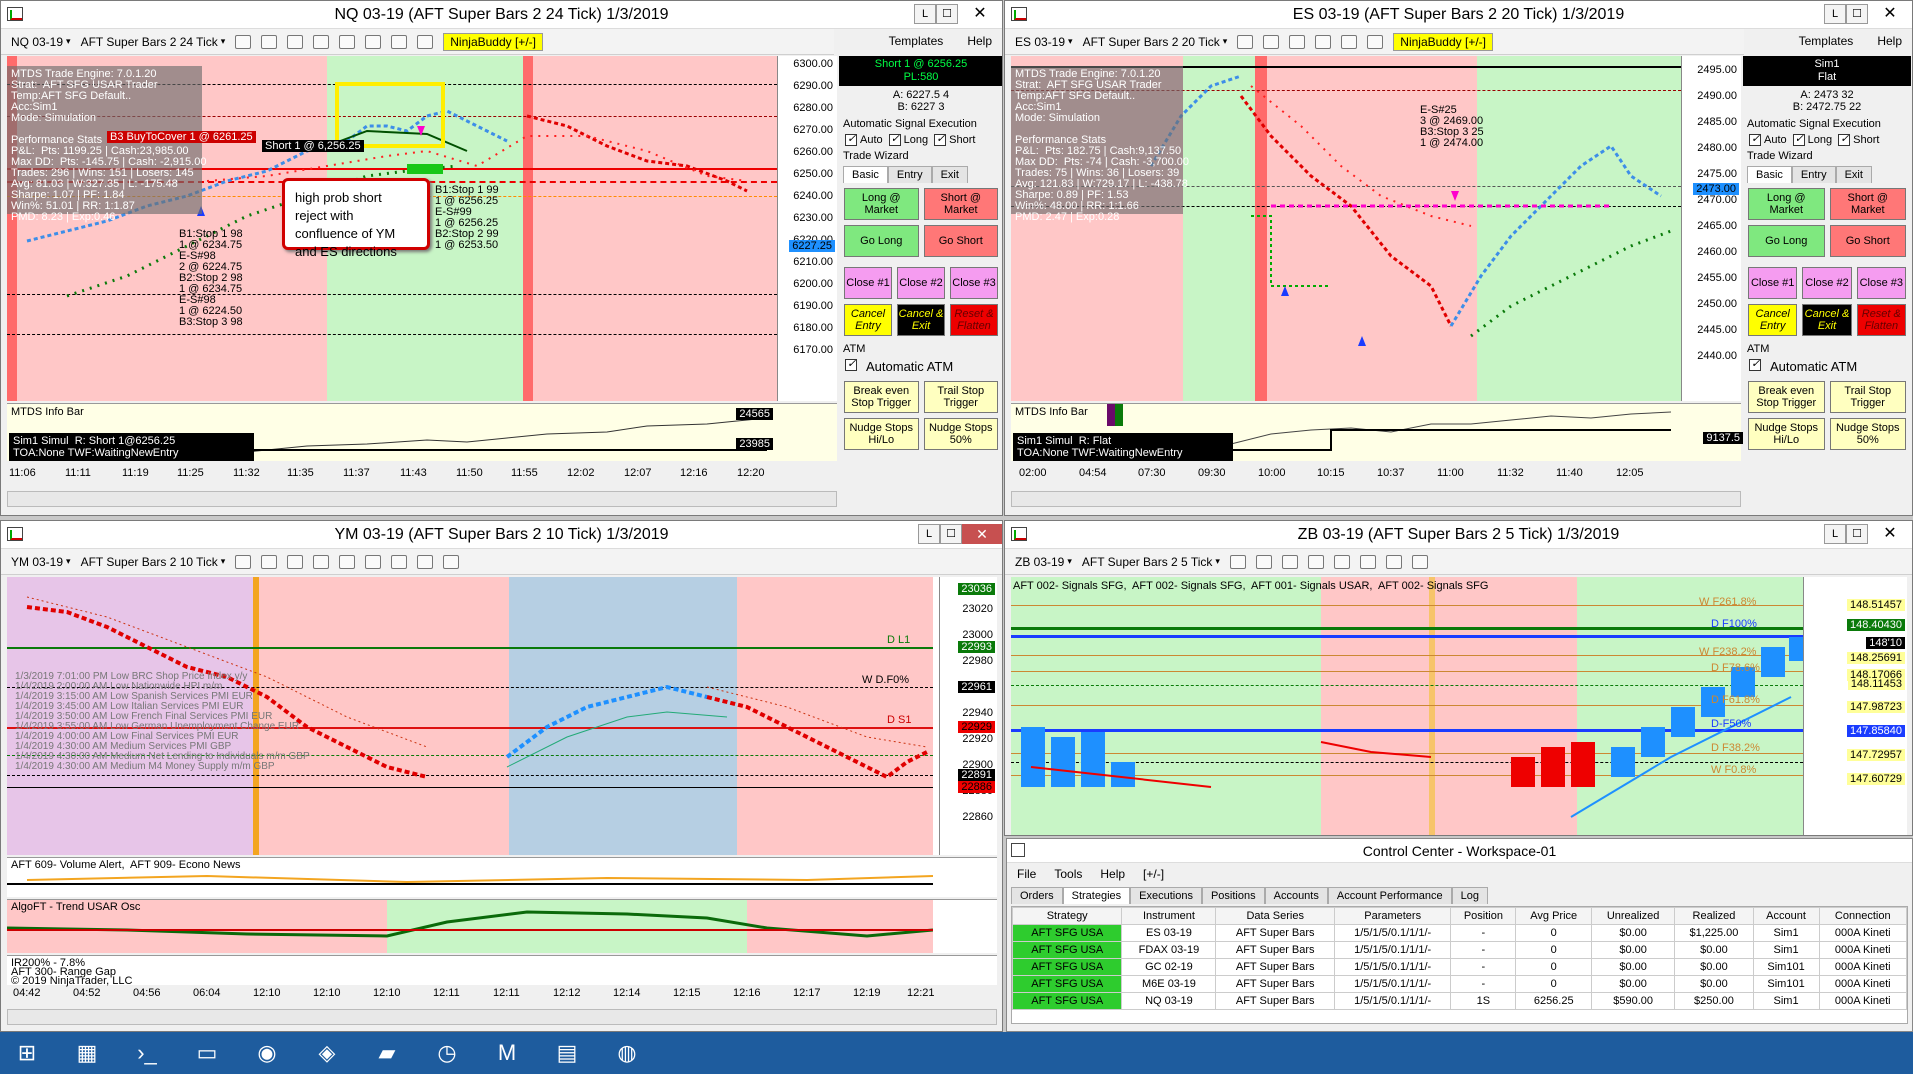 The width and height of the screenshot is (1913, 1074). I want to click on tab-positions: Positions, so click(1233, 895).